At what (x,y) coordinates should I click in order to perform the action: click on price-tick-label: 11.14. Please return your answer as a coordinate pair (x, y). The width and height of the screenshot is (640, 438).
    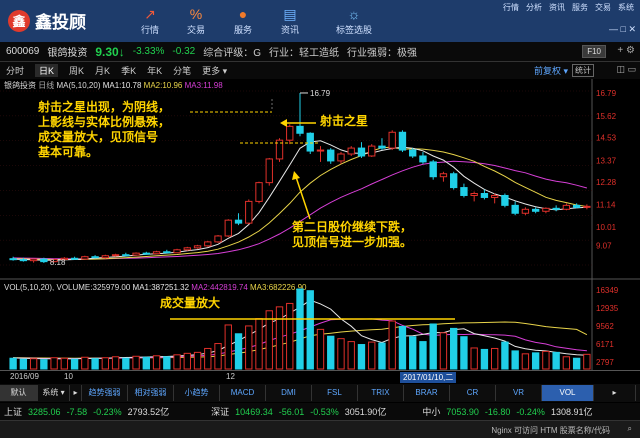
    Looking at the image, I should click on (606, 205).